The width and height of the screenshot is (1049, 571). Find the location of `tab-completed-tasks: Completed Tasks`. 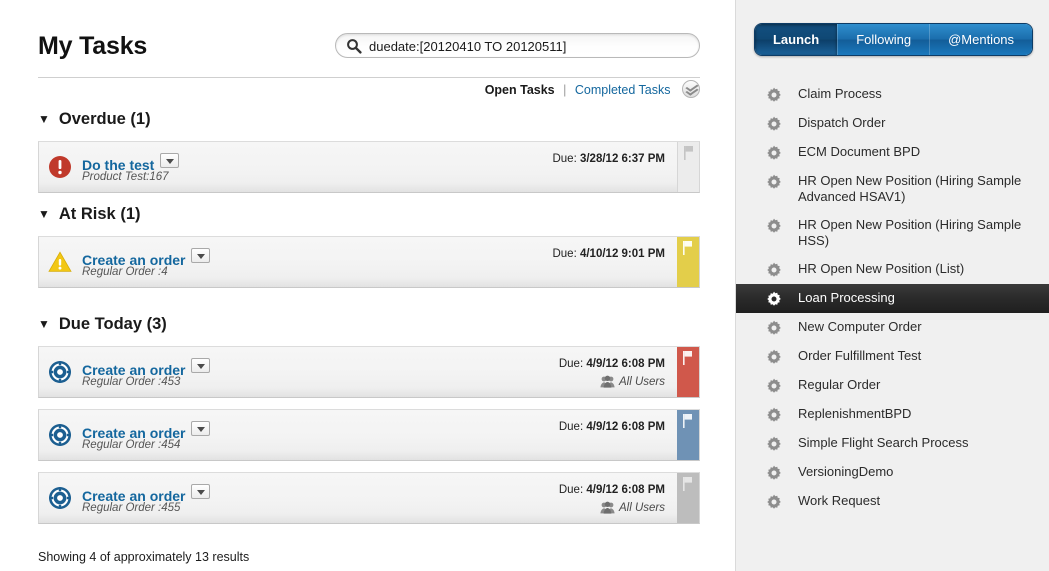

tab-completed-tasks: Completed Tasks is located at coordinates (623, 90).